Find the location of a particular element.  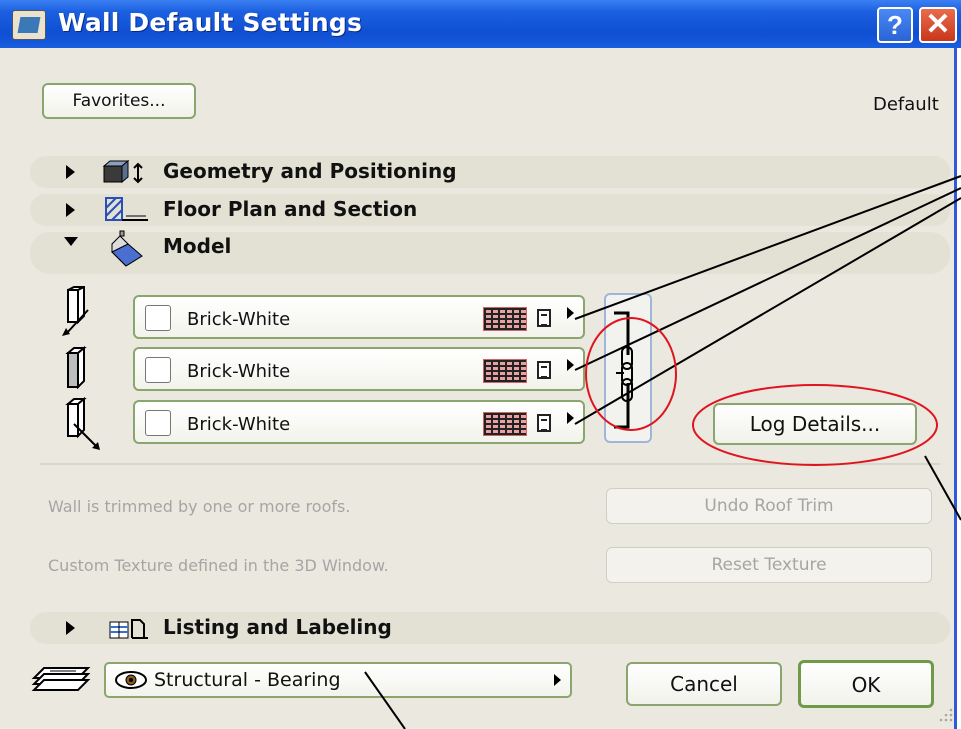

default-label: Default is located at coordinates (906, 104).